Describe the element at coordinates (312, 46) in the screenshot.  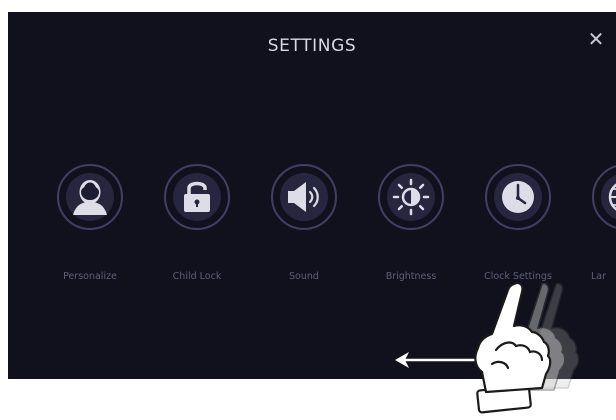
I see `page-title: SETTINGS` at that location.